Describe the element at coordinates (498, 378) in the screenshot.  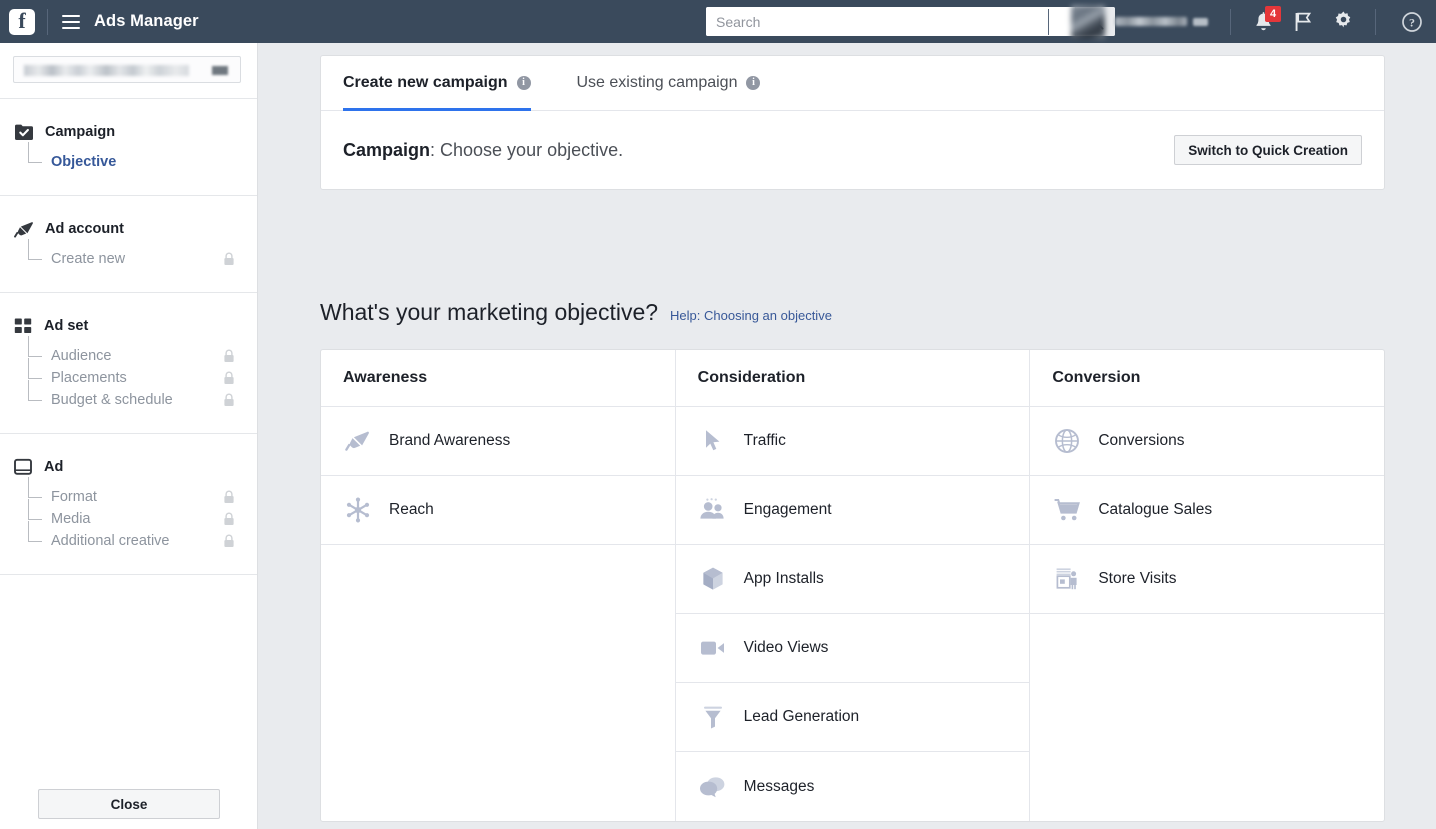
I see `column-header: Awareness` at that location.